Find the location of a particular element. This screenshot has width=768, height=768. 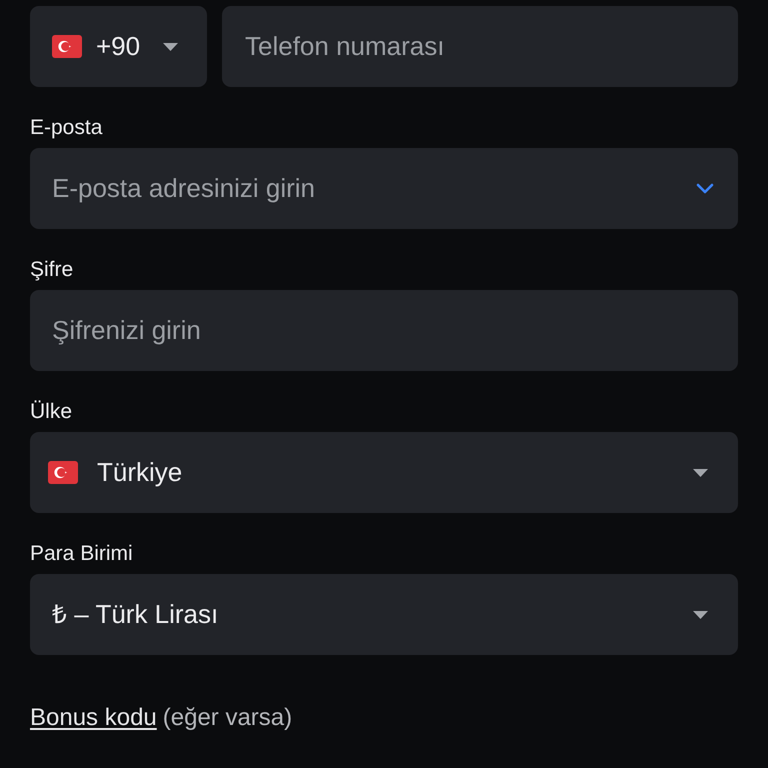

password-field: Şifrenizi girin is located at coordinates (384, 330).